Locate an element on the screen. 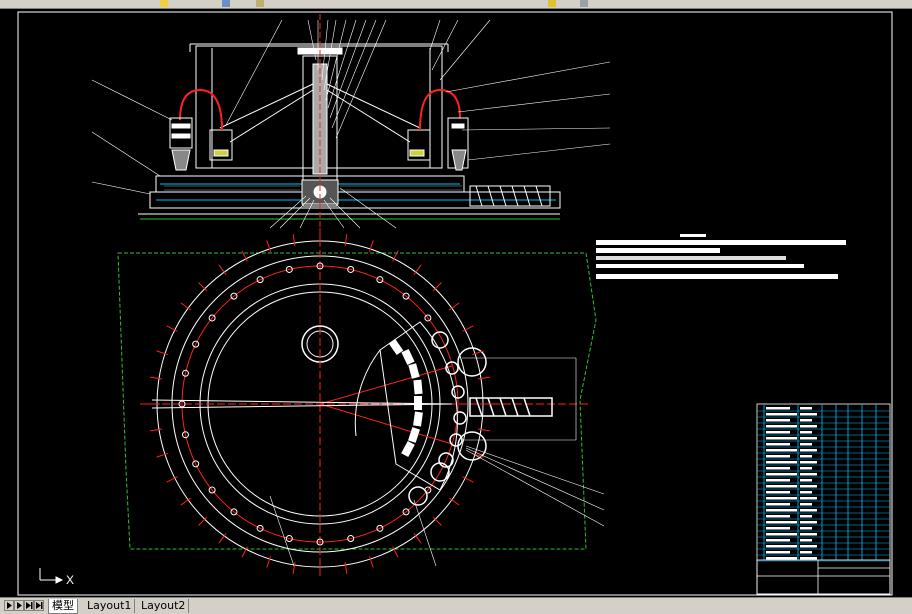  technical-notes is located at coordinates (721, 256).